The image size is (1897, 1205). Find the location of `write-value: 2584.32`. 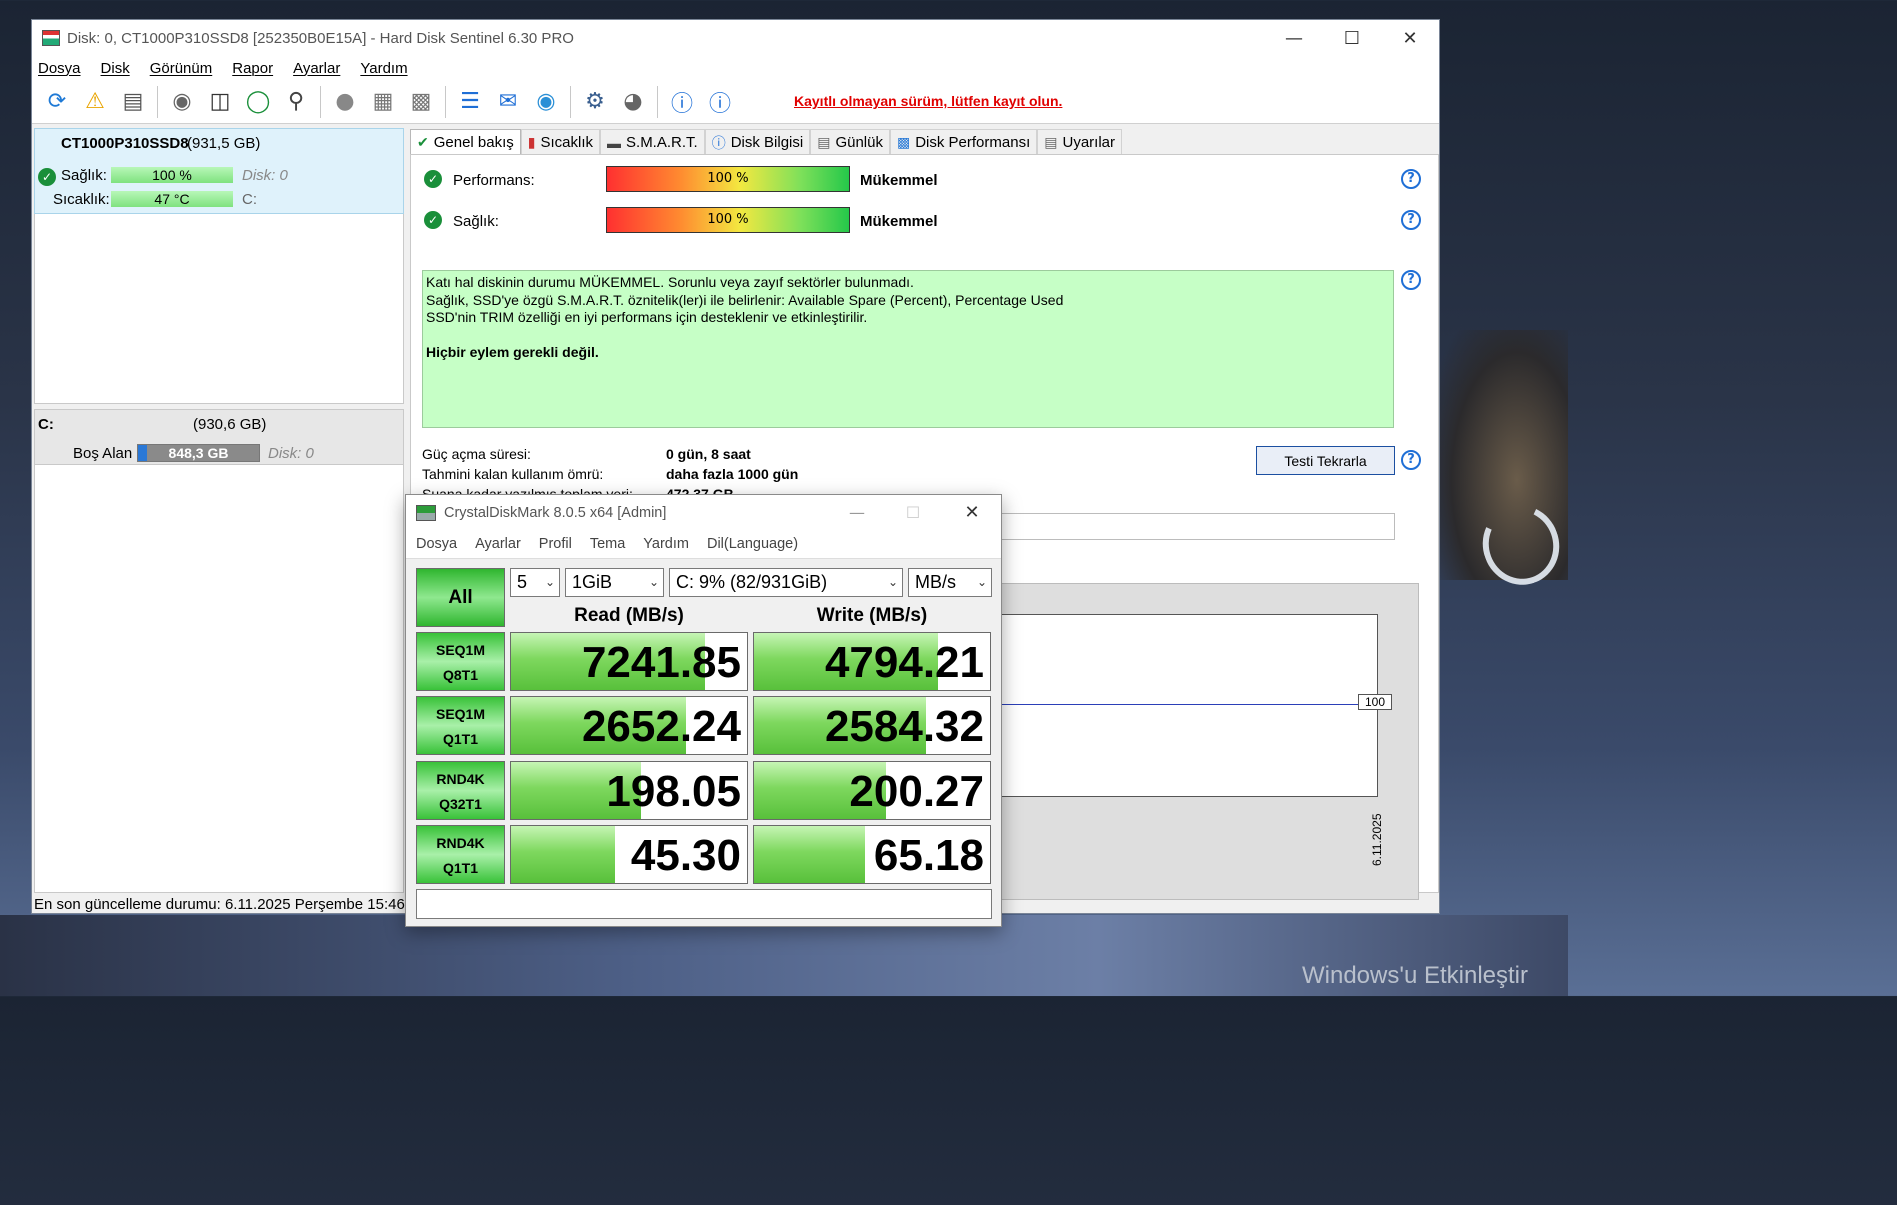

write-value: 2584.32 is located at coordinates (904, 726).